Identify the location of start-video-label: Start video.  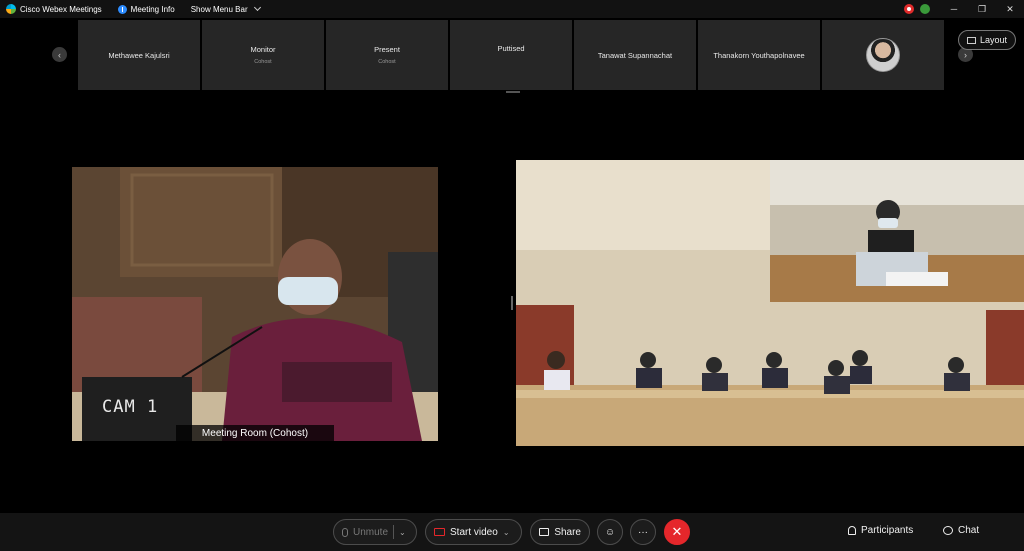
(474, 532).